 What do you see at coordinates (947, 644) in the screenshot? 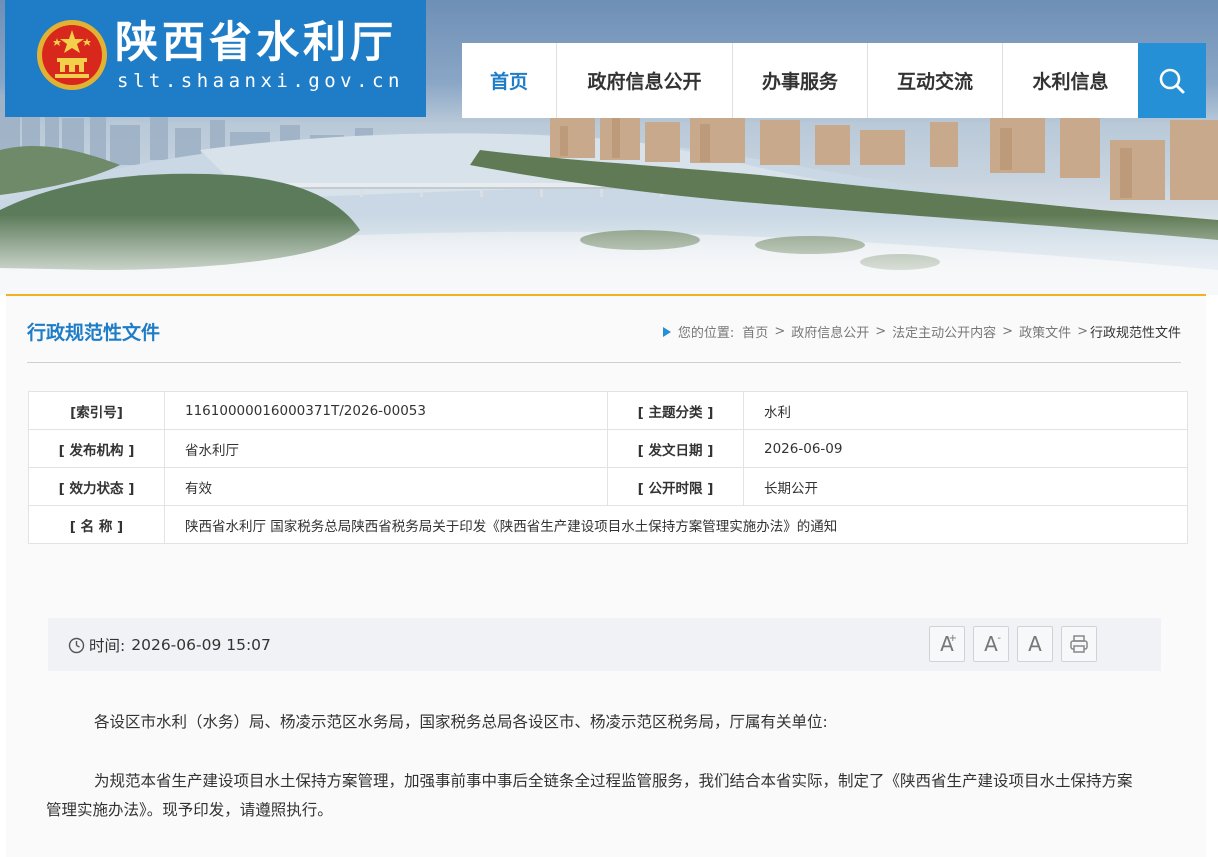
I see `font-enlarge-button: A +` at bounding box center [947, 644].